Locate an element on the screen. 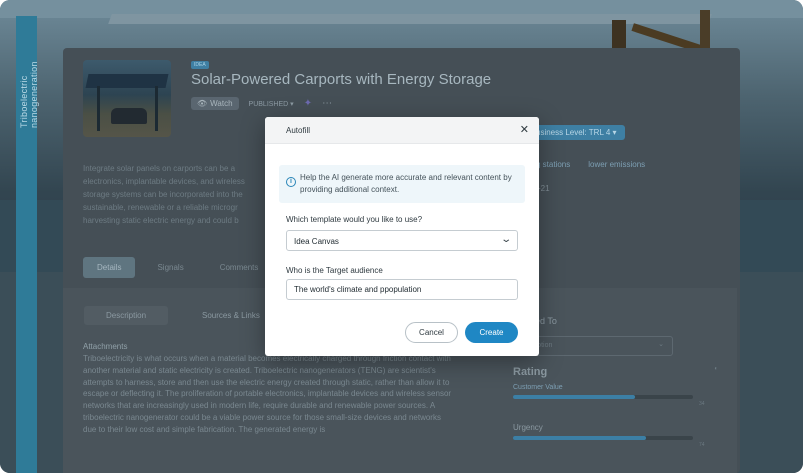 This screenshot has height=473, width=803. template-select-value: Idea Canvas is located at coordinates (316, 241).